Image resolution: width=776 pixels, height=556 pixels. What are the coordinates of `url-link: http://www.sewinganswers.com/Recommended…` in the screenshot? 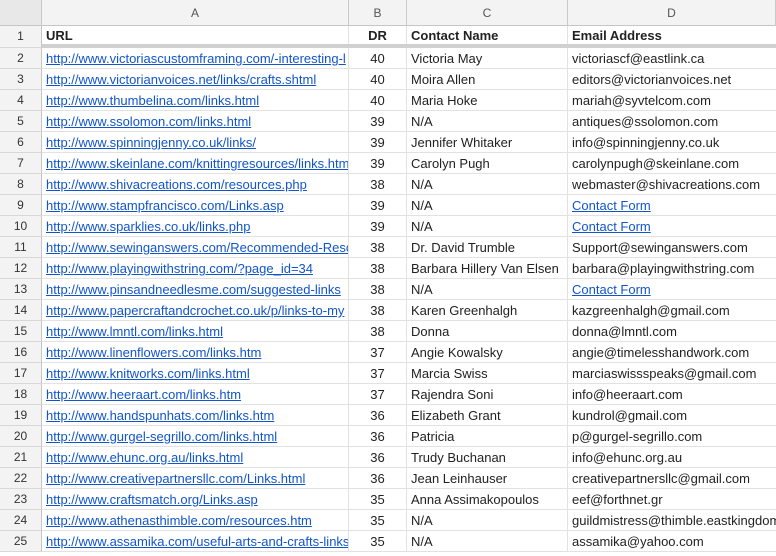 It's located at (197, 247).